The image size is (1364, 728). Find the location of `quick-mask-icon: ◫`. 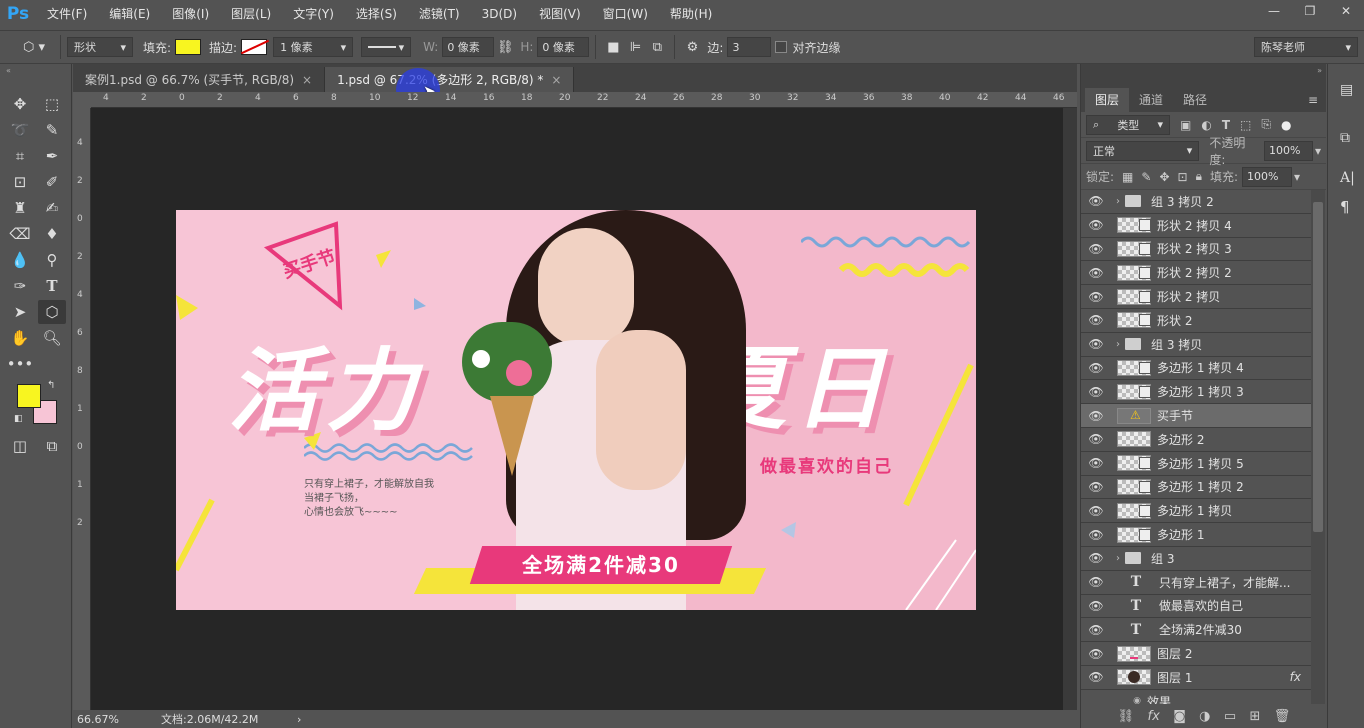

quick-mask-icon: ◫ is located at coordinates (20, 446).